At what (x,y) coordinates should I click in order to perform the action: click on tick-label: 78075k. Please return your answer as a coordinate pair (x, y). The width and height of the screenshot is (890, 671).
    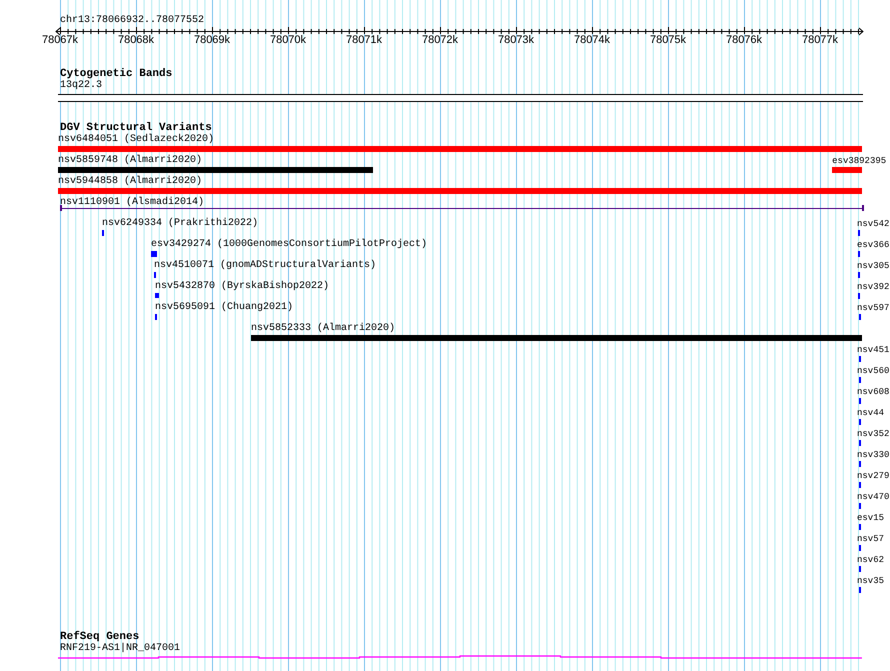
    Looking at the image, I should click on (668, 40).